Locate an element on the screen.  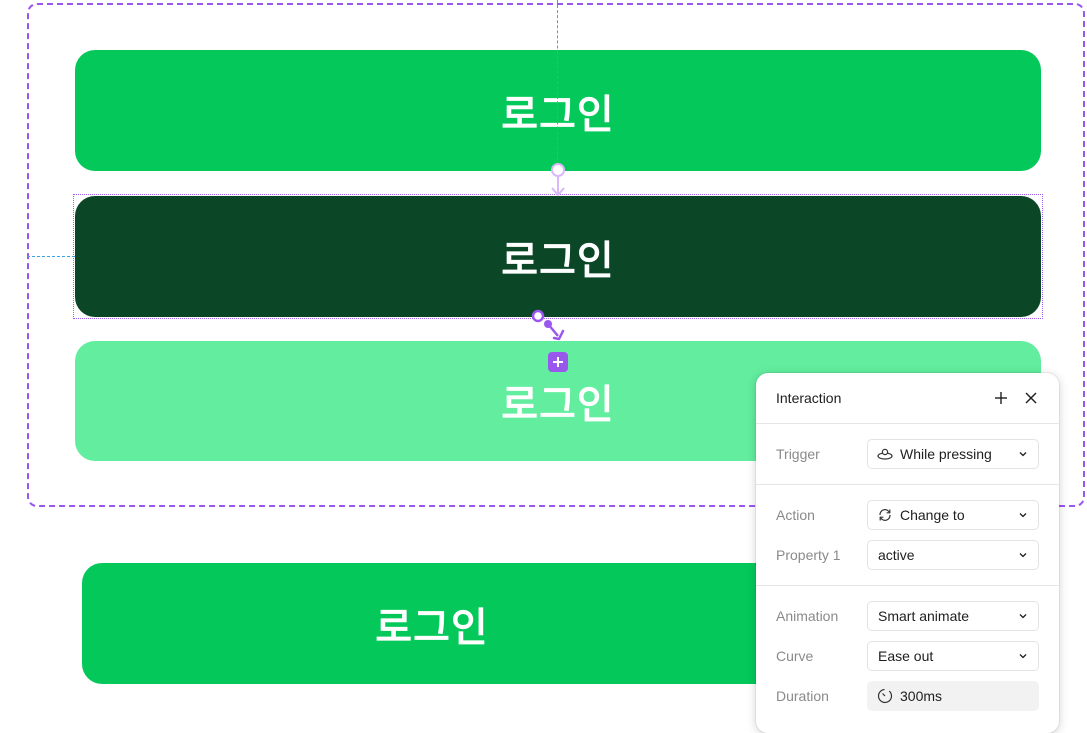
timer-icon is located at coordinates (885, 696).